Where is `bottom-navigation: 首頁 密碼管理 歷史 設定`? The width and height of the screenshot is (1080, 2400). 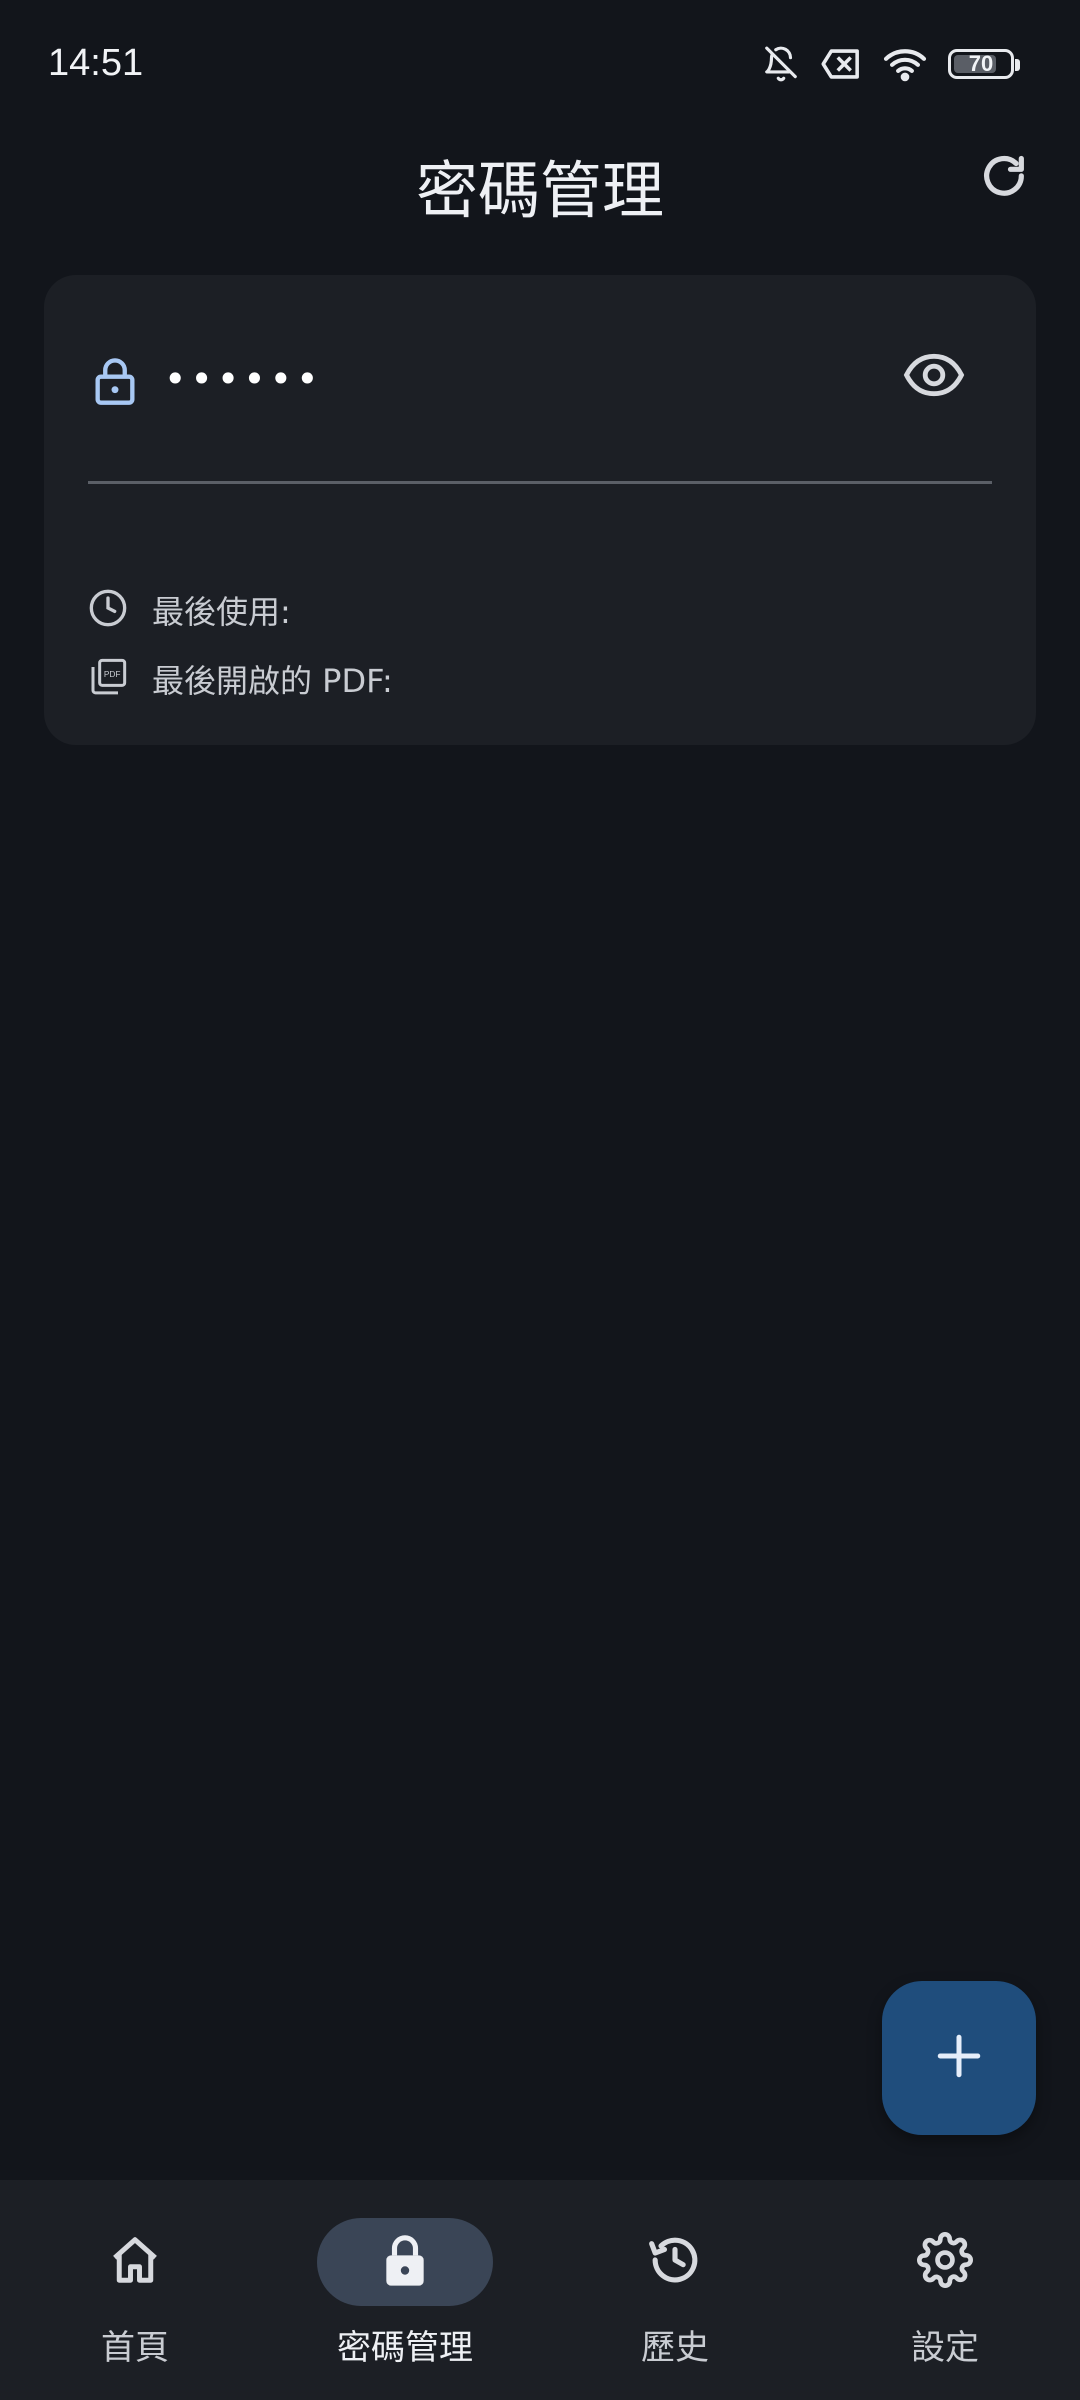
bottom-navigation: 首頁 密碼管理 歷史 設定 is located at coordinates (540, 2290).